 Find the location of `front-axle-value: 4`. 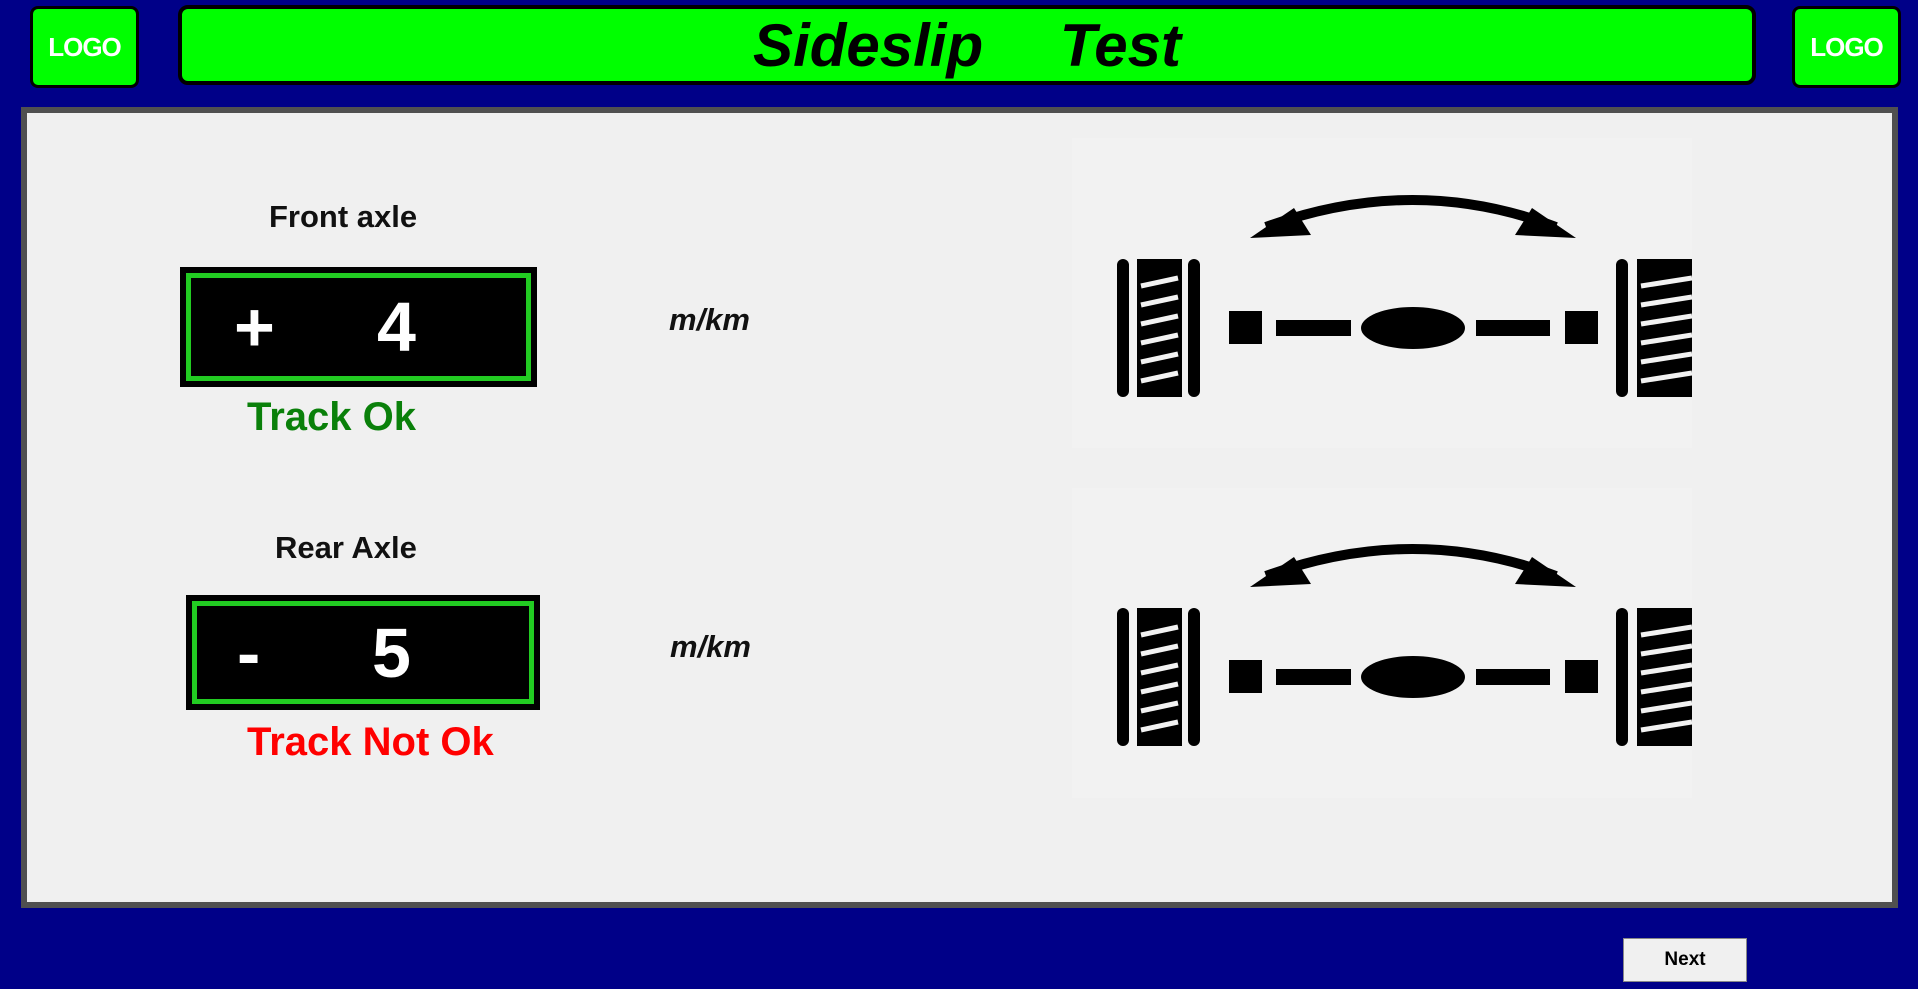

front-axle-value: 4 is located at coordinates (396, 327).